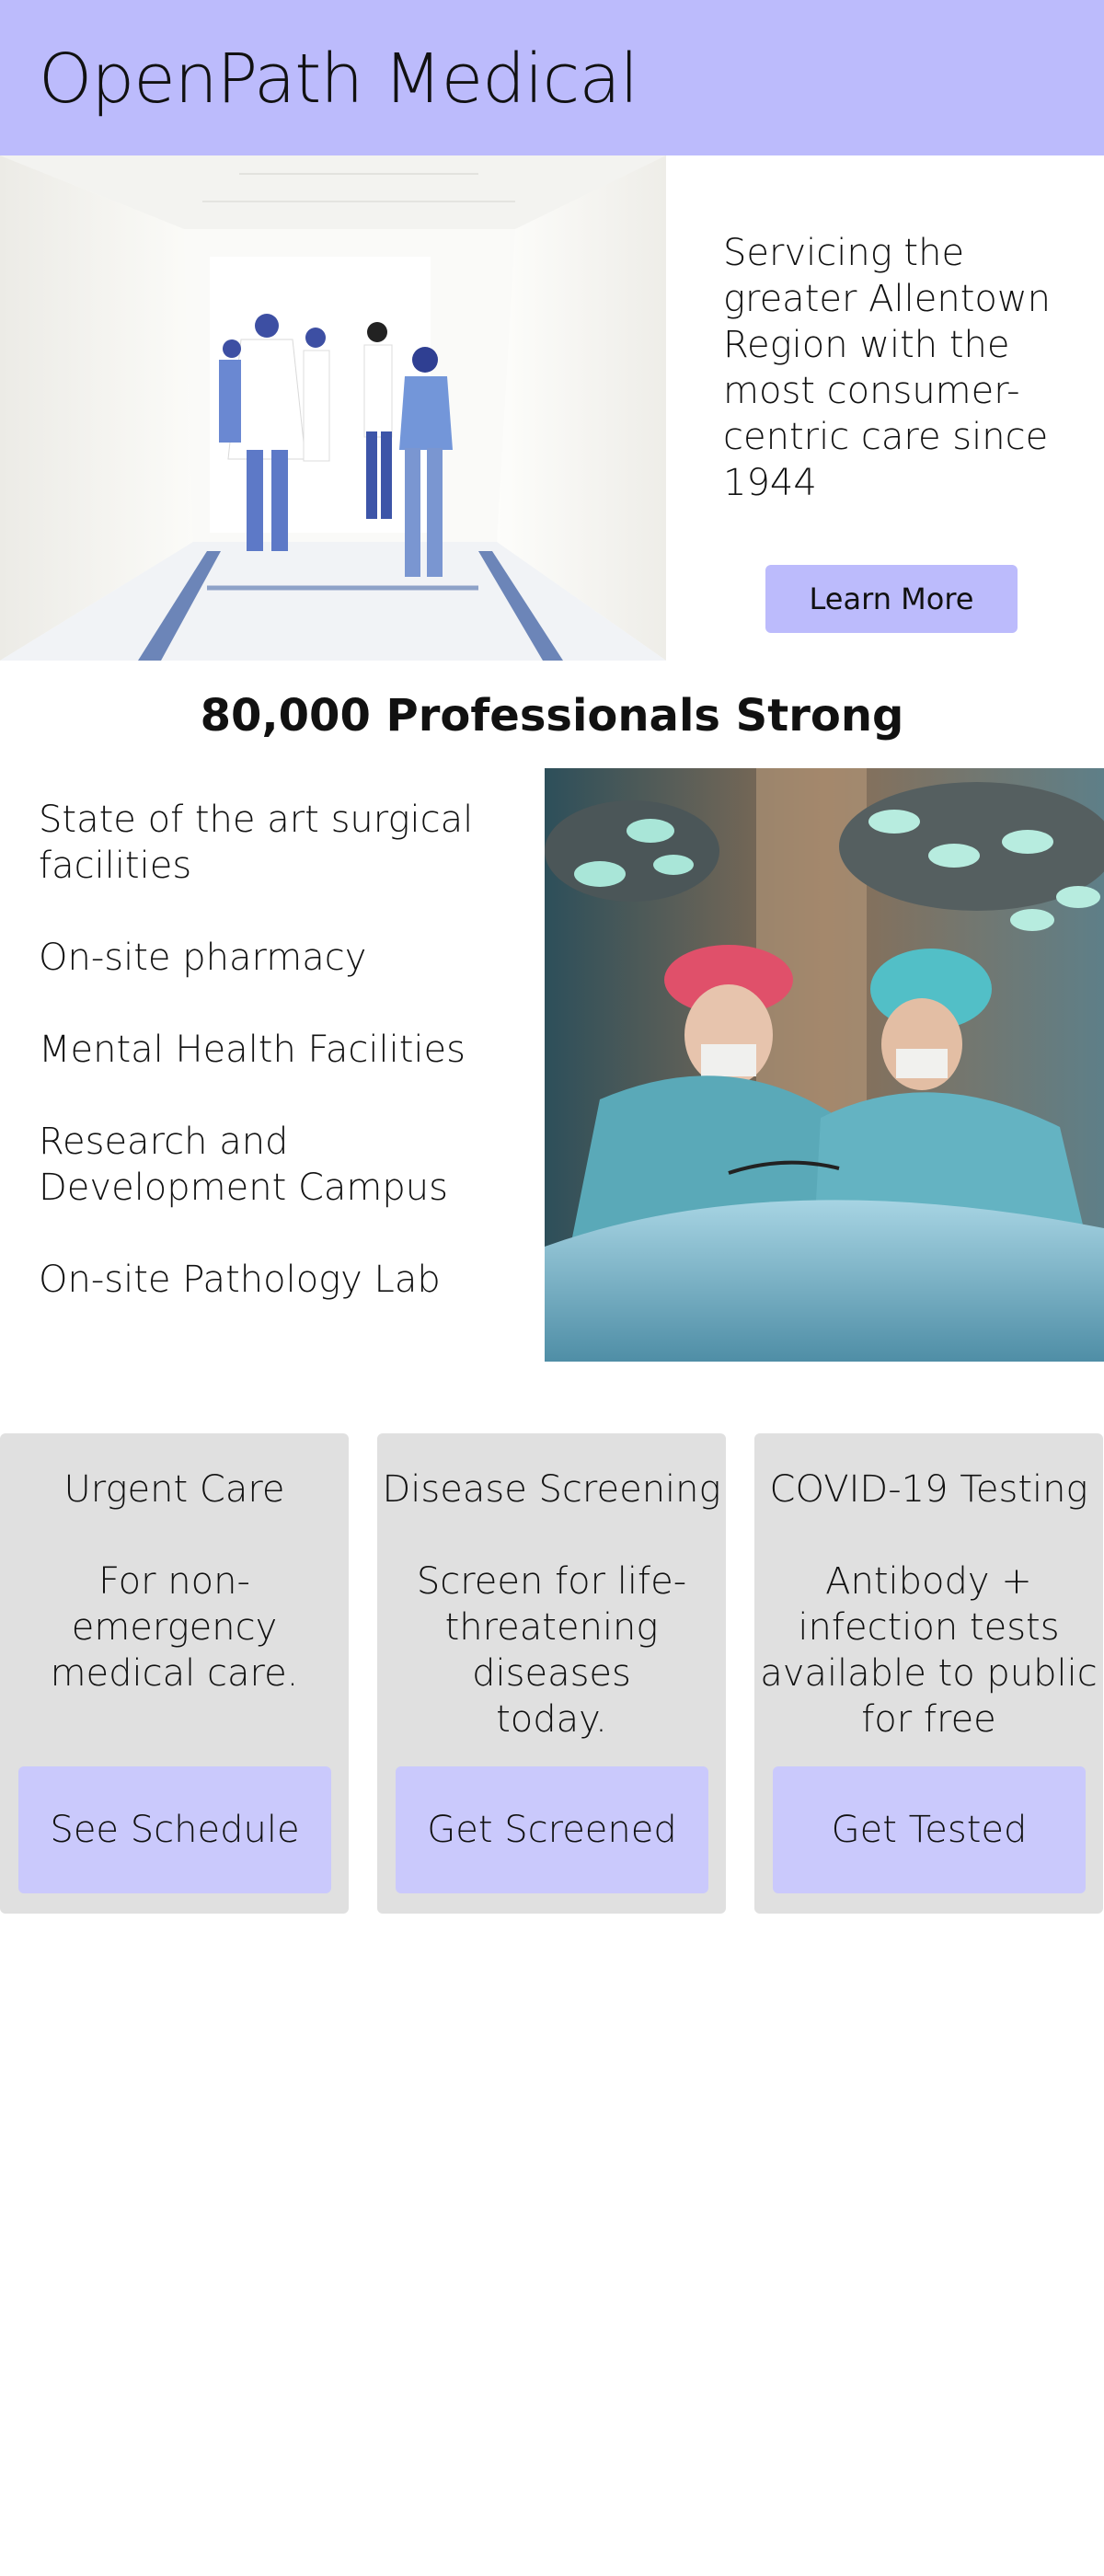  I want to click on feature-item: Research and Development Campus, so click(243, 1165).